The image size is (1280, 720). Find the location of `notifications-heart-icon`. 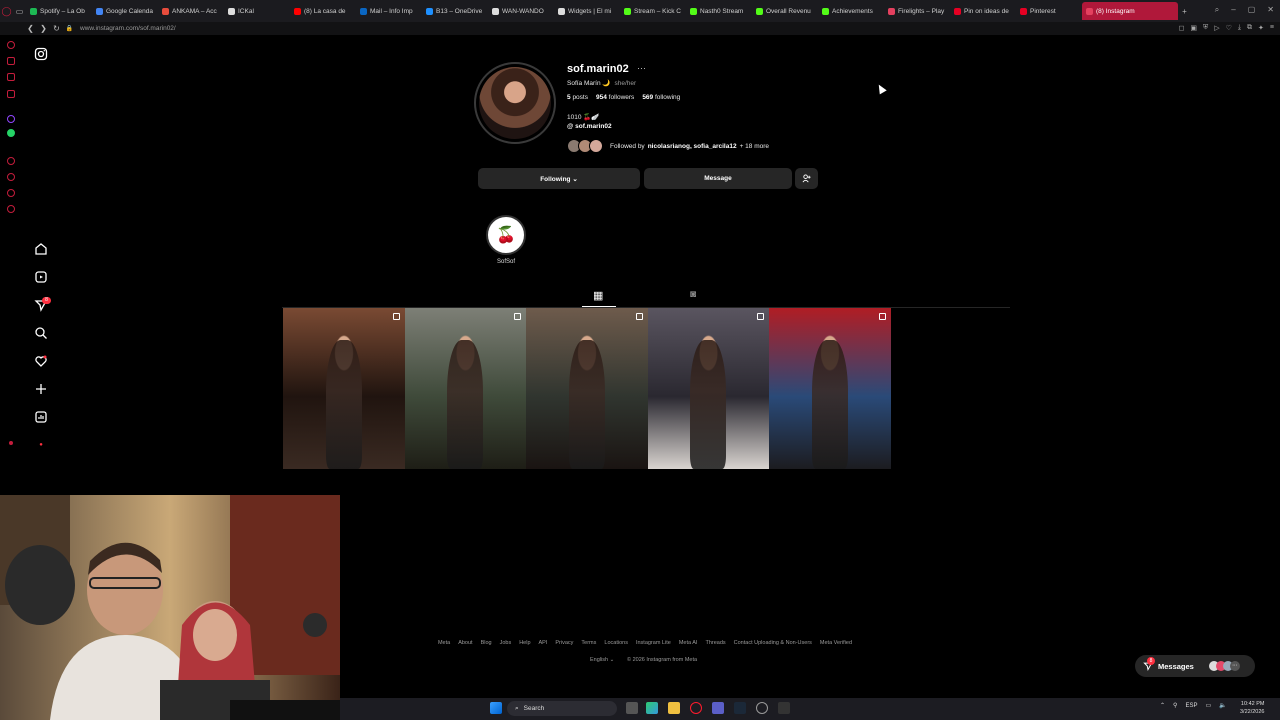

notifications-heart-icon is located at coordinates (41, 361).